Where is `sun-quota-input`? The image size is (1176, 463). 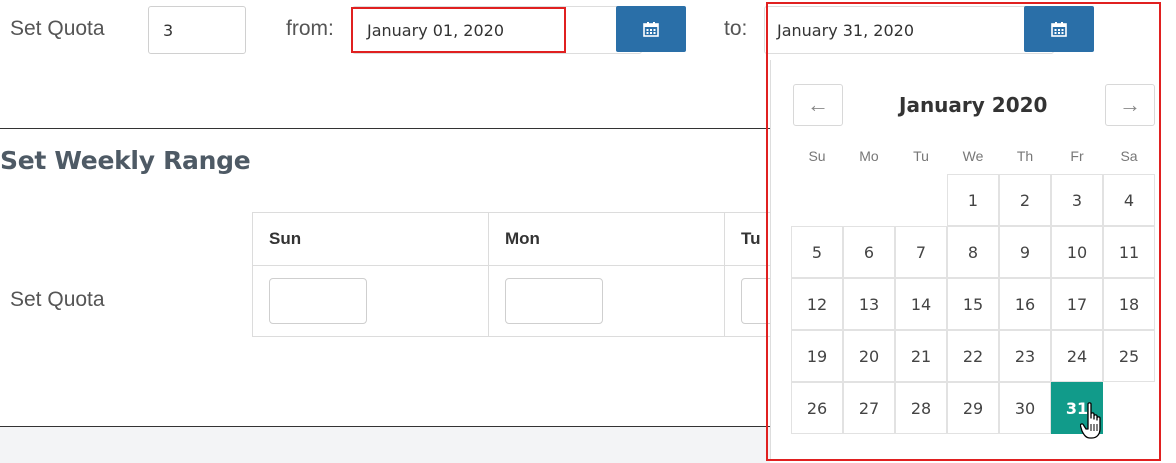 sun-quota-input is located at coordinates (318, 301).